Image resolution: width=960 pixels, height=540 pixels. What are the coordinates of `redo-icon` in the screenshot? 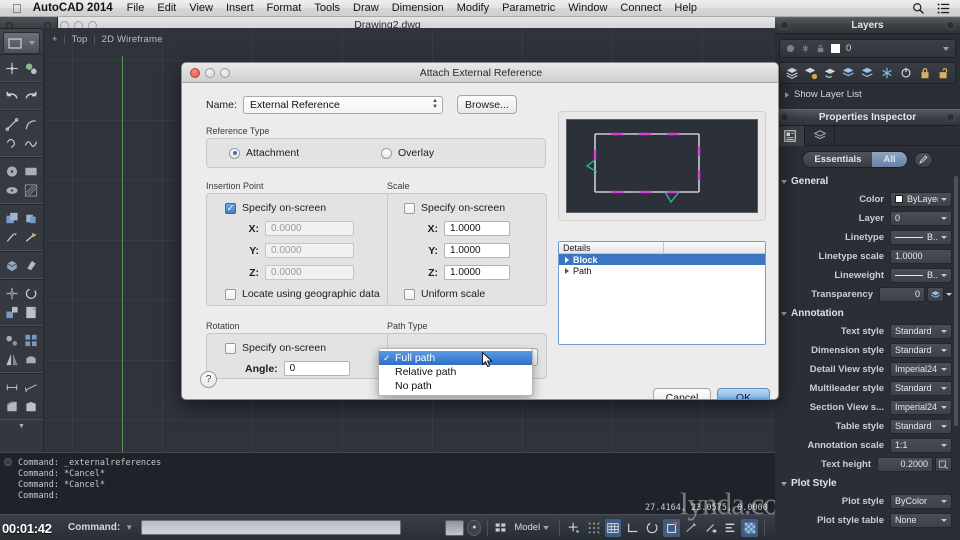 It's located at (31, 96).